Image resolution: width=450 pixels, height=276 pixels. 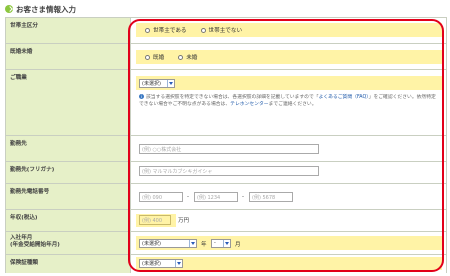 What do you see at coordinates (168, 243) in the screenshot?
I see `join-year-select: (未選択)` at bounding box center [168, 243].